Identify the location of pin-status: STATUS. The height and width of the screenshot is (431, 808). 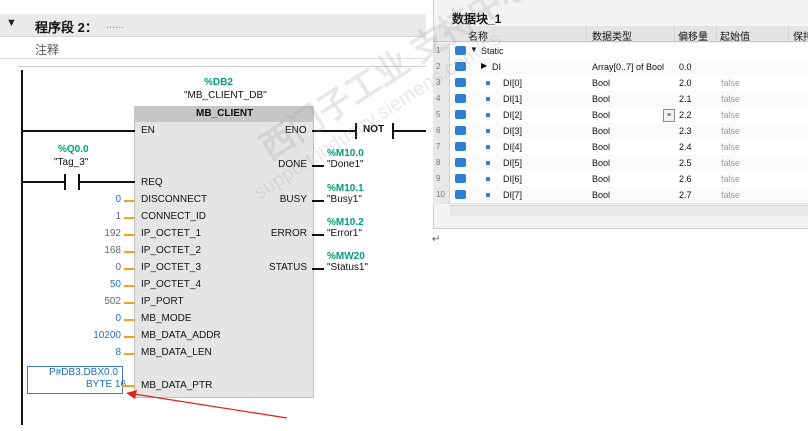
(288, 267).